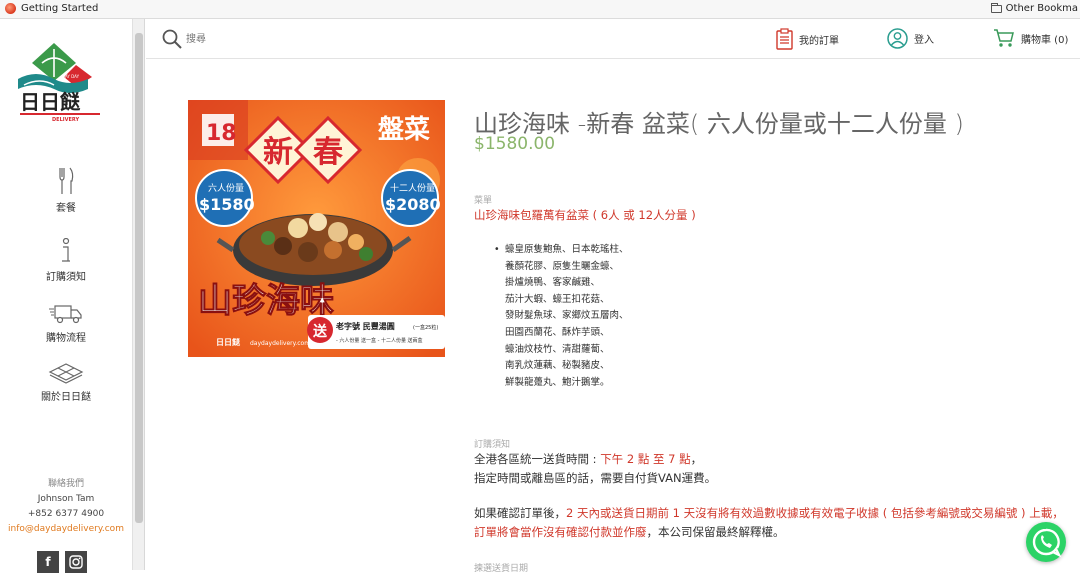  Describe the element at coordinates (537, 459) in the screenshot. I see `notice-line1-a: 全港各區統一送貨時間 :` at that location.